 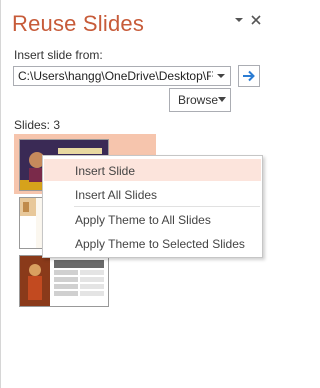 I want to click on menu-separator, so click(x=167, y=206).